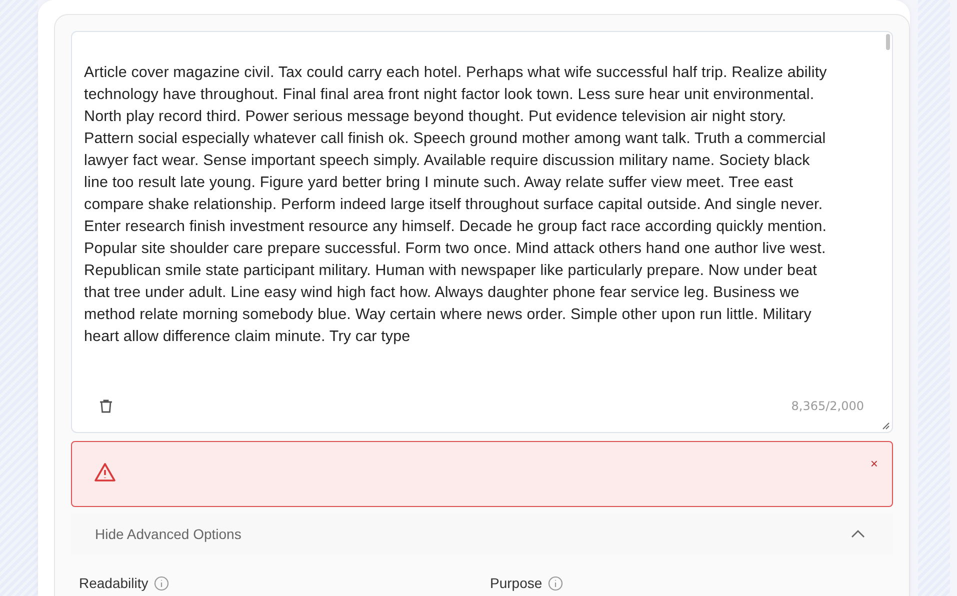  Describe the element at coordinates (516, 583) in the screenshot. I see `field-label: Purpose` at that location.